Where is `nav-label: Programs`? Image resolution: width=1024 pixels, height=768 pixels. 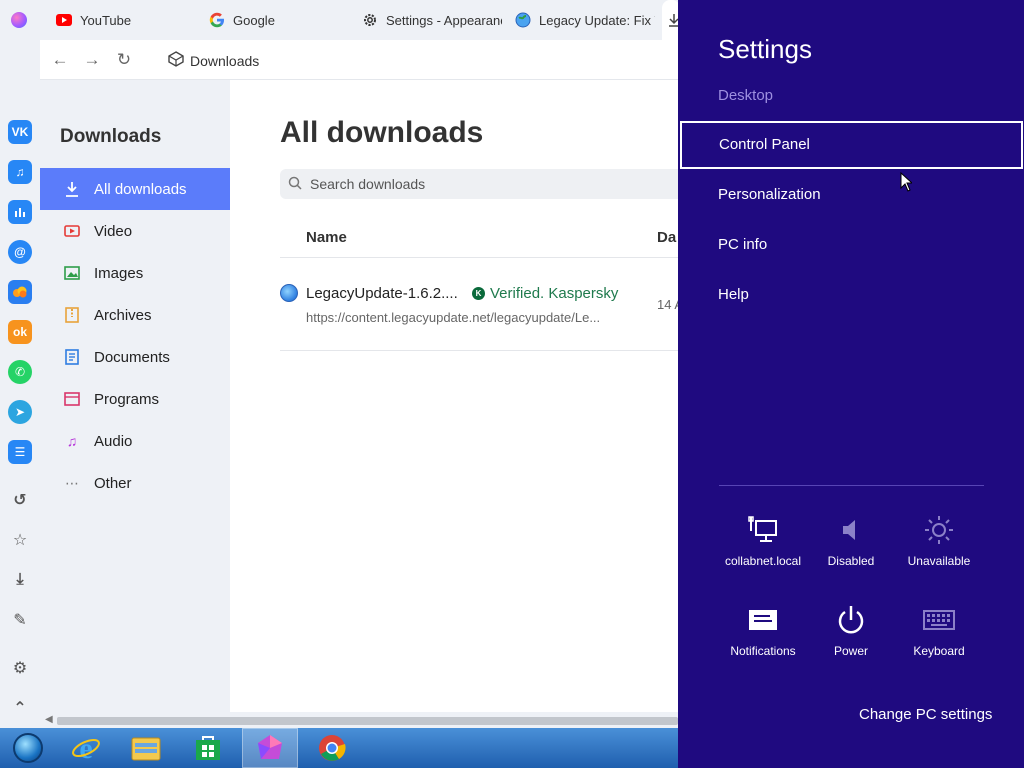 nav-label: Programs is located at coordinates (127, 399).